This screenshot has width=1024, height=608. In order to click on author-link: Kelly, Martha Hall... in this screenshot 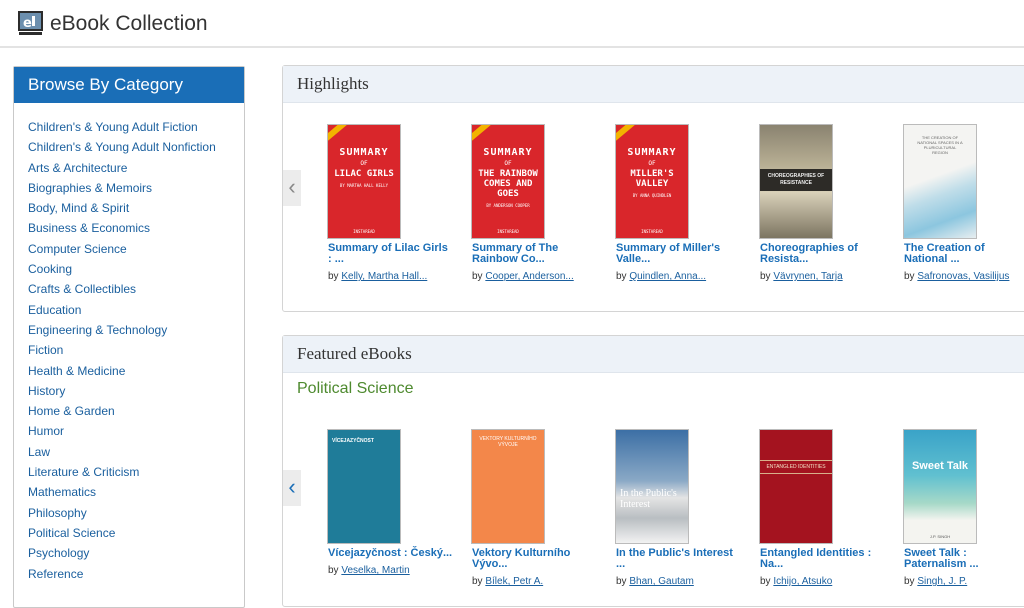, I will do `click(384, 276)`.